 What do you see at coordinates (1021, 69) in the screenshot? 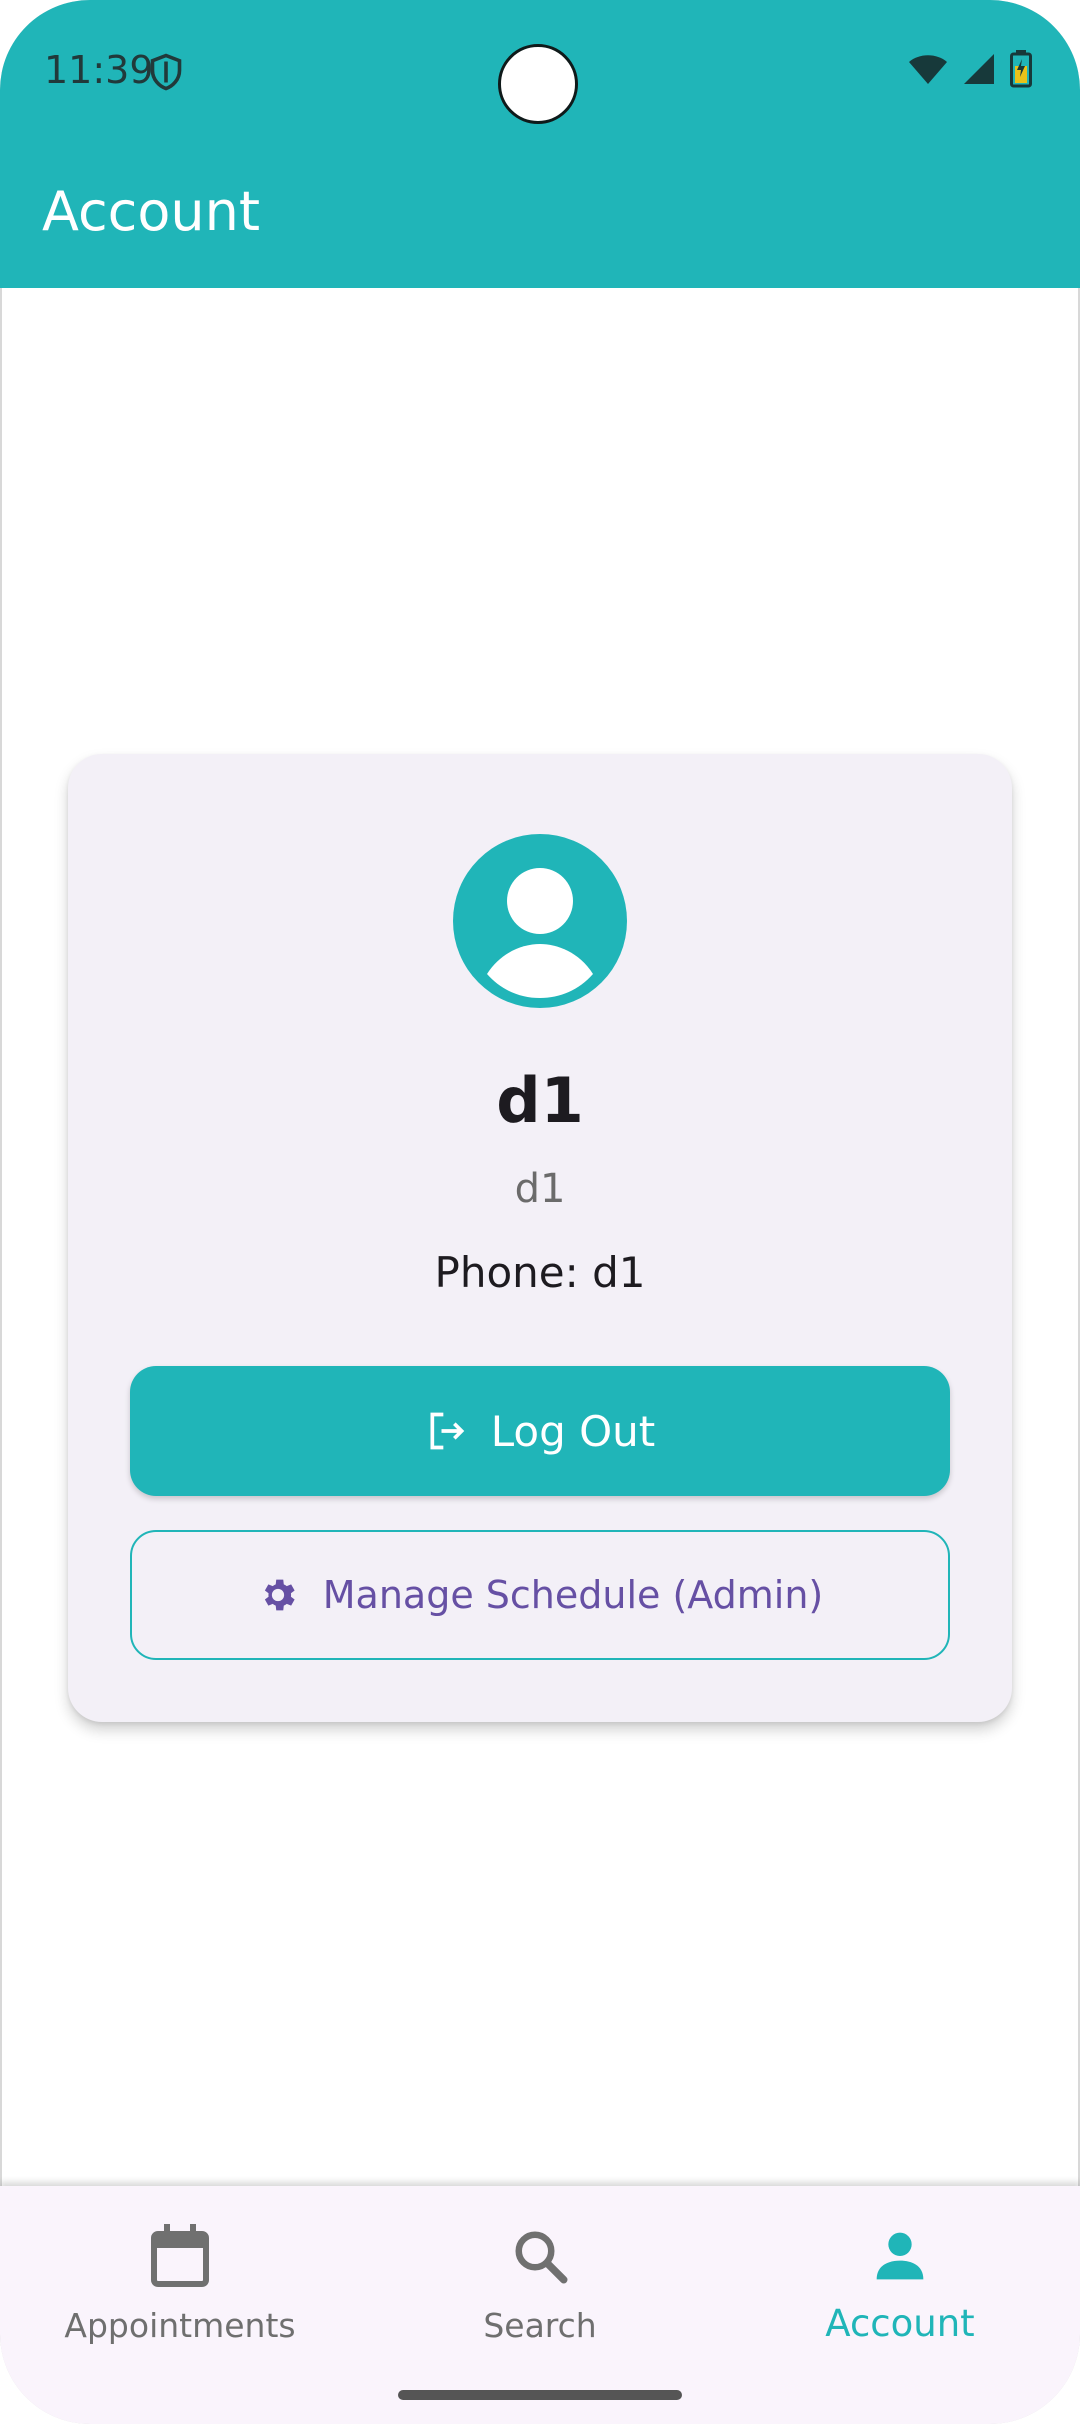
I see `battery-icon` at bounding box center [1021, 69].